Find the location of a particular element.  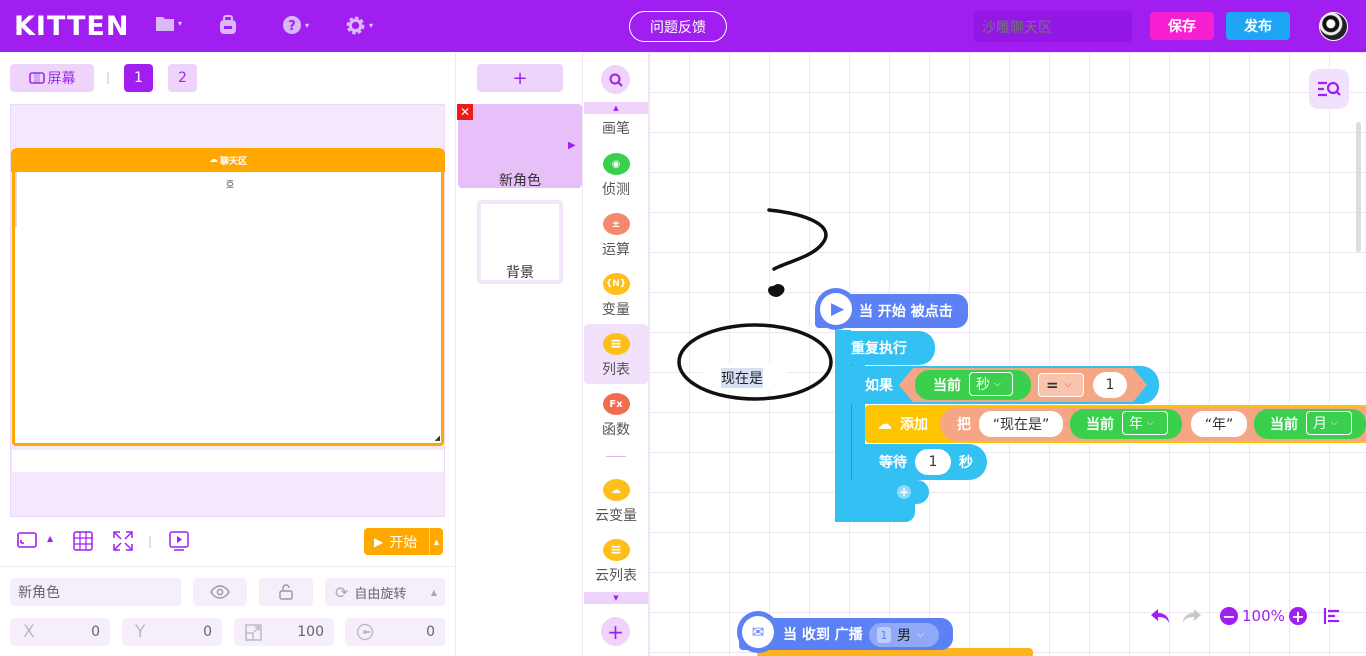

redo-icon is located at coordinates (1192, 616).